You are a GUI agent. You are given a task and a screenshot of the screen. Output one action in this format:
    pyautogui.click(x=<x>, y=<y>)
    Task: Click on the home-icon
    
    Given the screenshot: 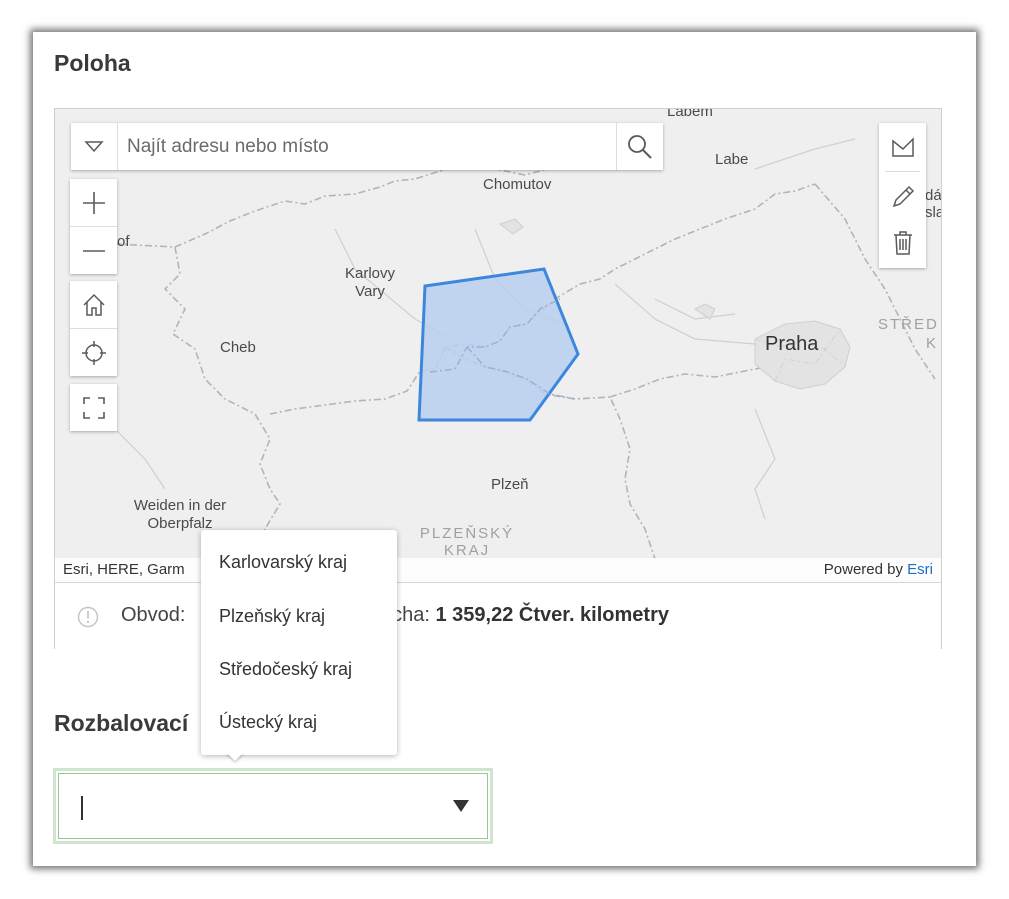 What is the action you would take?
    pyautogui.click(x=94, y=304)
    